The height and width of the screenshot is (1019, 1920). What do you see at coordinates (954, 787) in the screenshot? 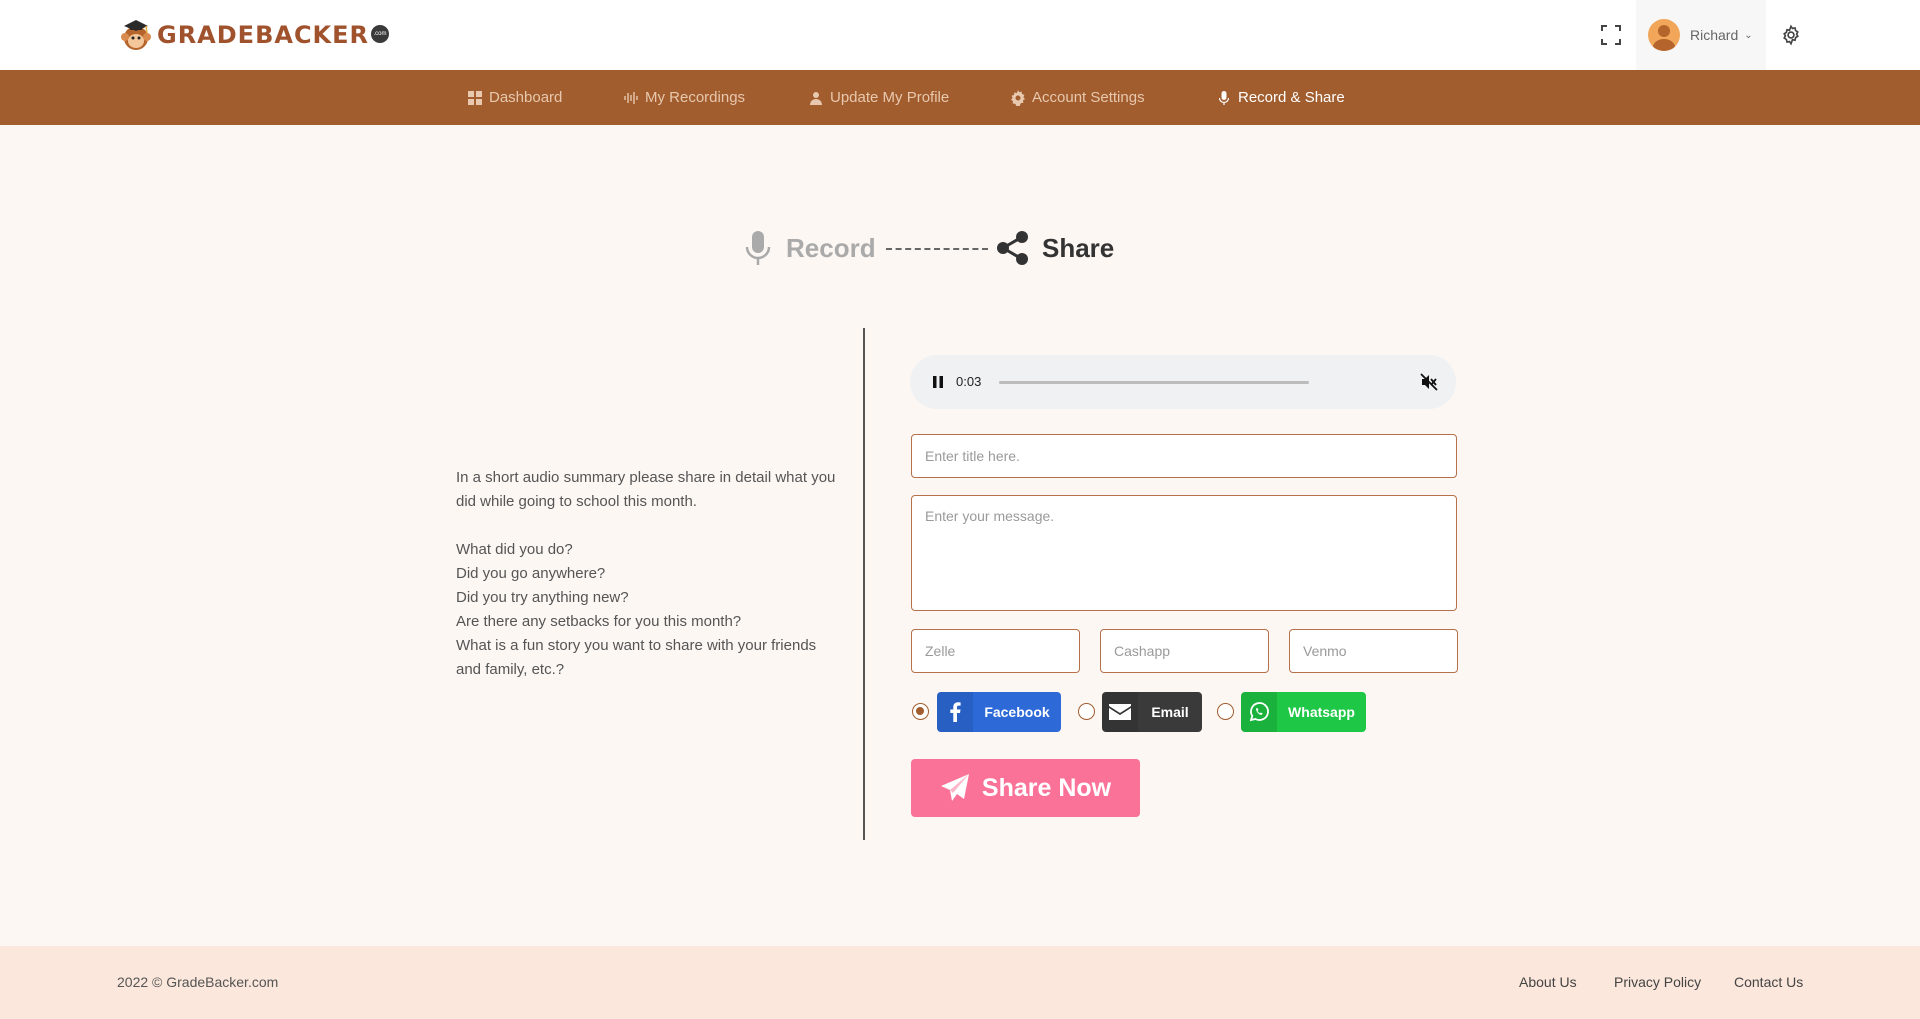
I see `paper-plane-icon` at bounding box center [954, 787].